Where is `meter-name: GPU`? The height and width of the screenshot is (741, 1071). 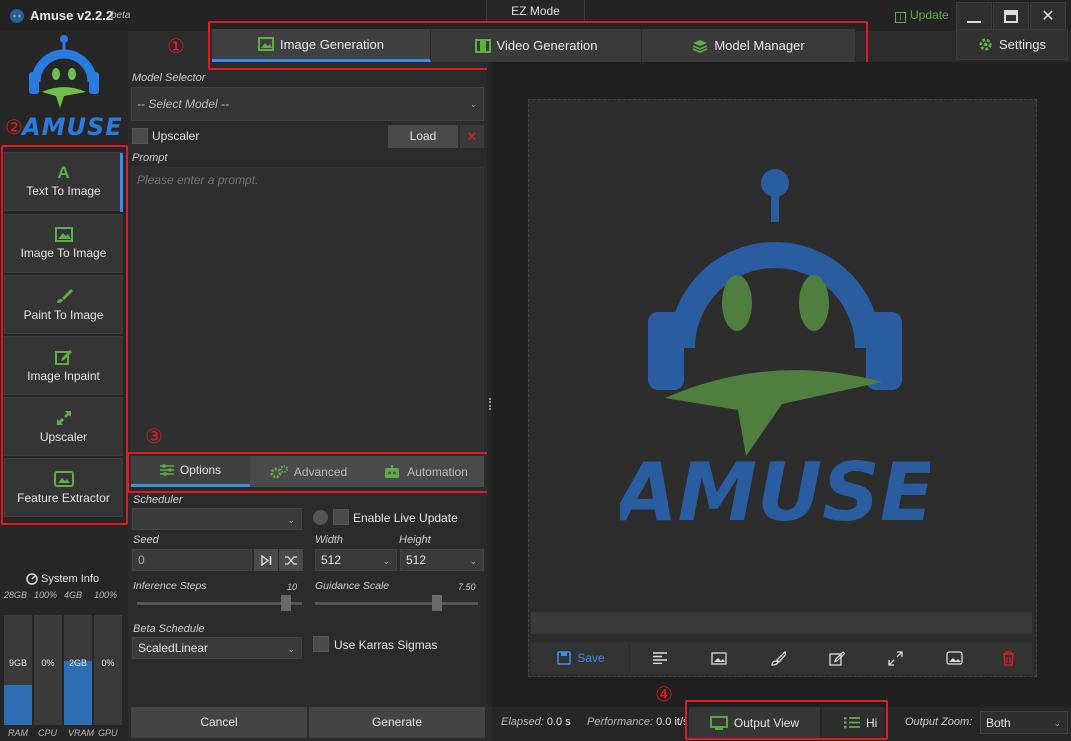
meter-name: GPU is located at coordinates (108, 733).